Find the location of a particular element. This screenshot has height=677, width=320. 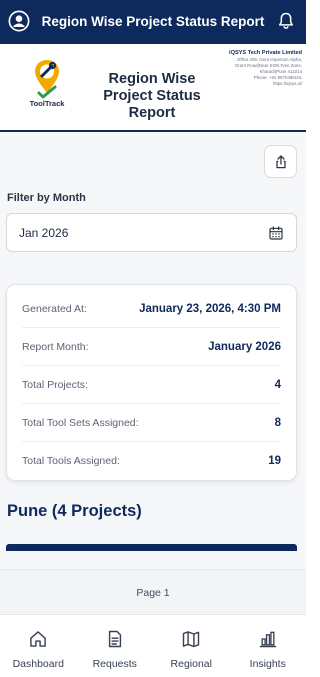

summary-value: 8 is located at coordinates (277, 422).